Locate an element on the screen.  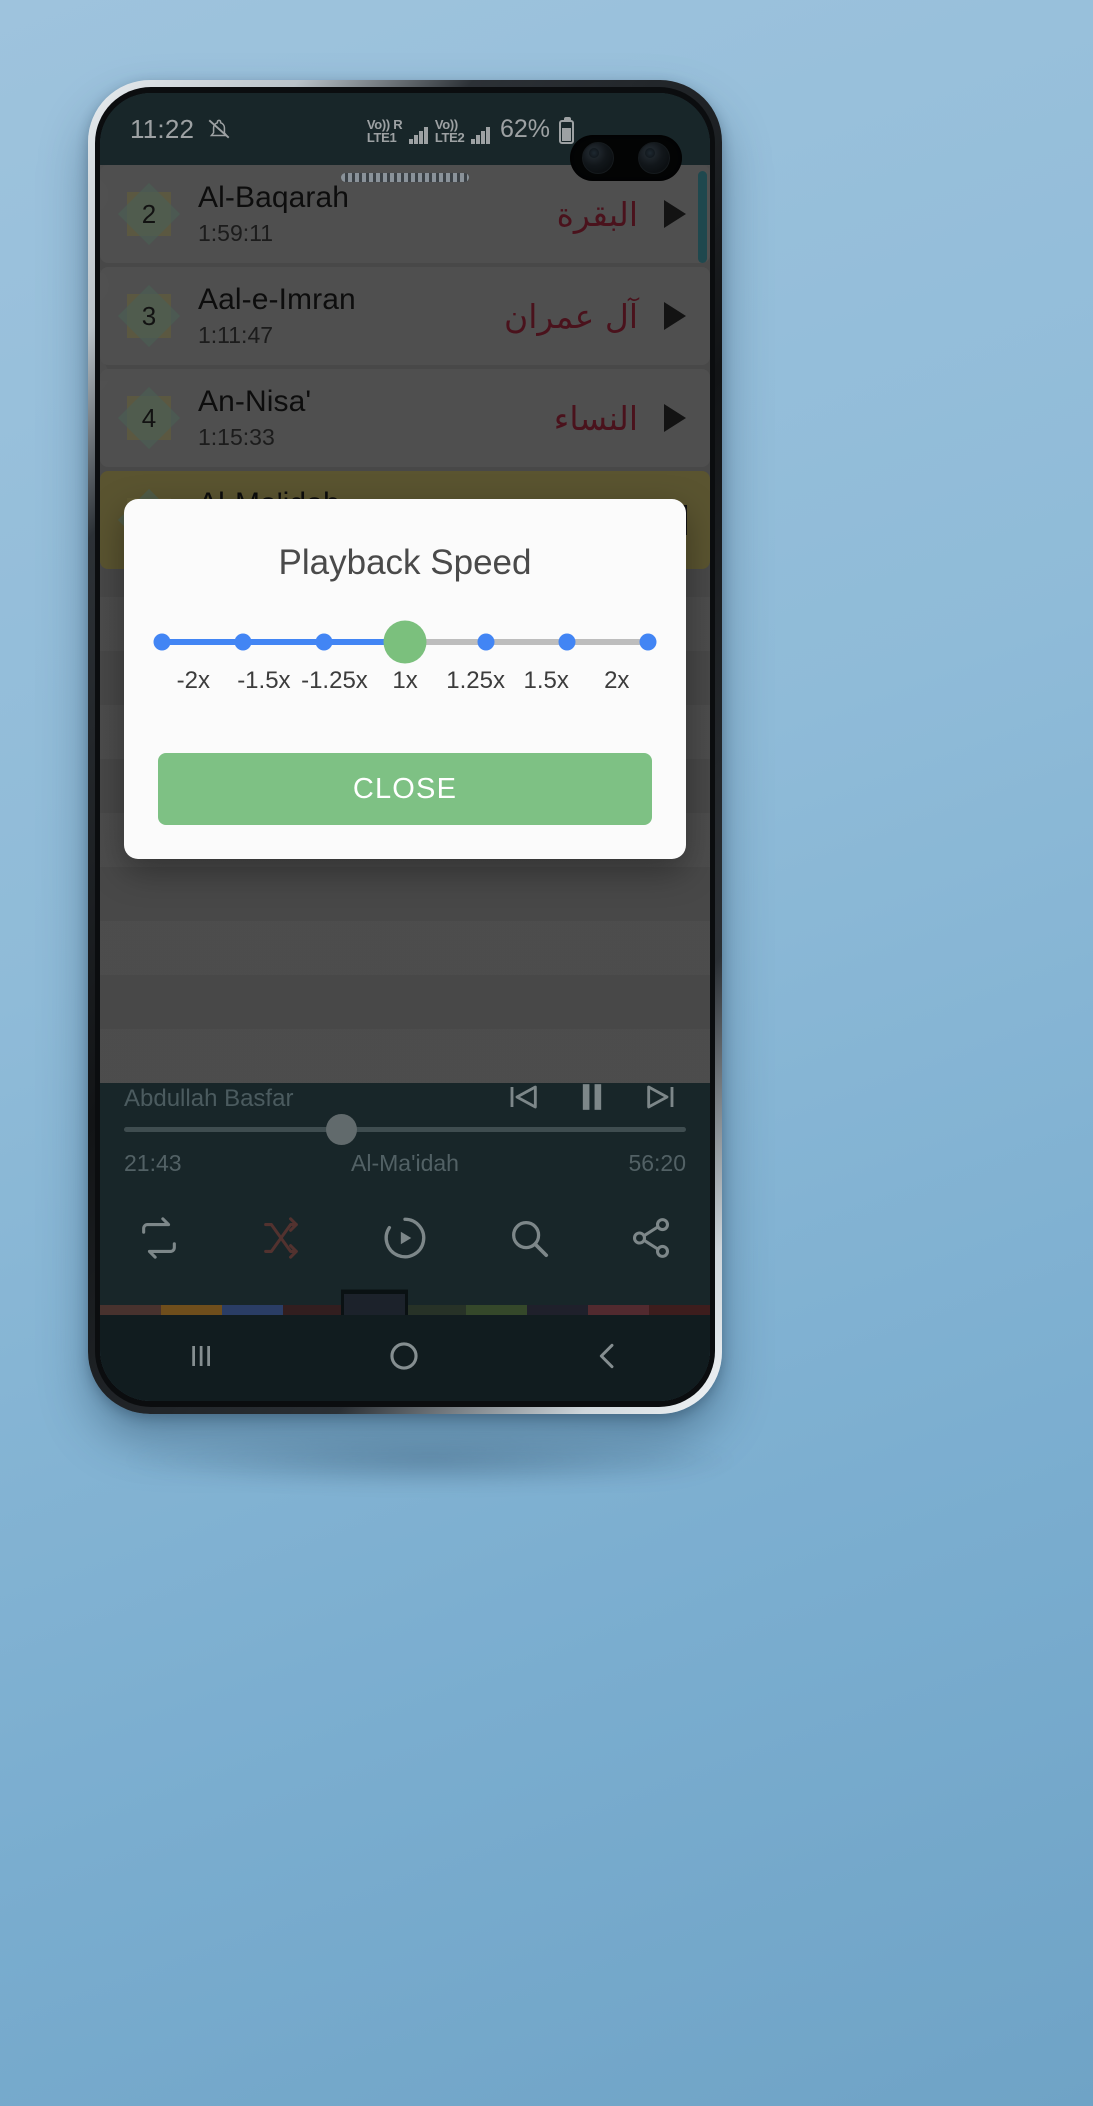
earpiece-speaker-grille is located at coordinates (405, 177).